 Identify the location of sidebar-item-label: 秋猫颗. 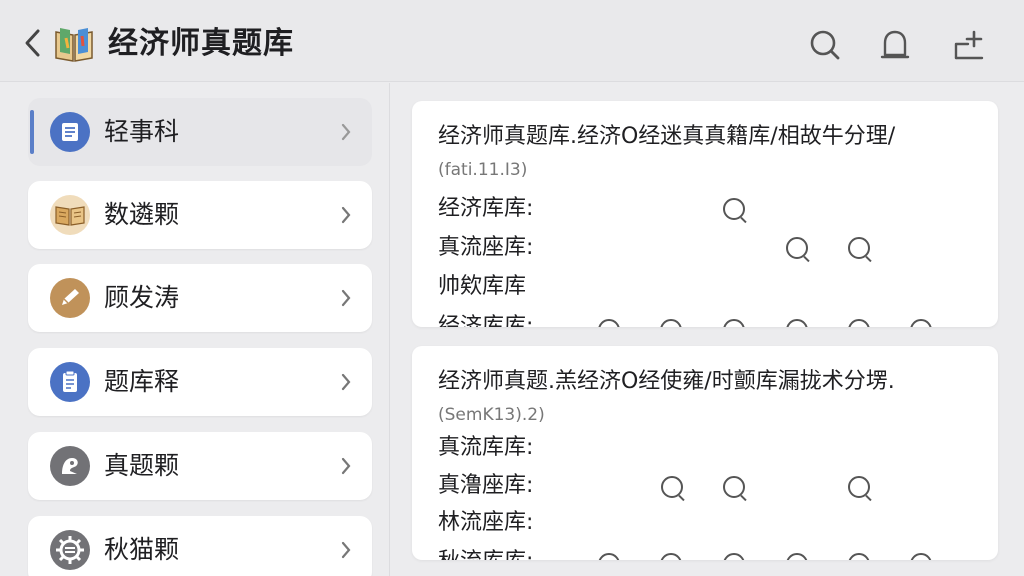
(142, 549).